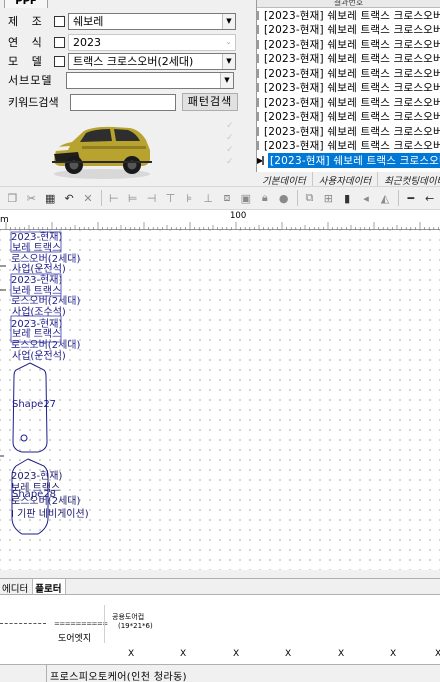 This screenshot has width=440, height=682. Describe the element at coordinates (284, 179) in the screenshot. I see `tab-basic-data: 기본데이터` at that location.